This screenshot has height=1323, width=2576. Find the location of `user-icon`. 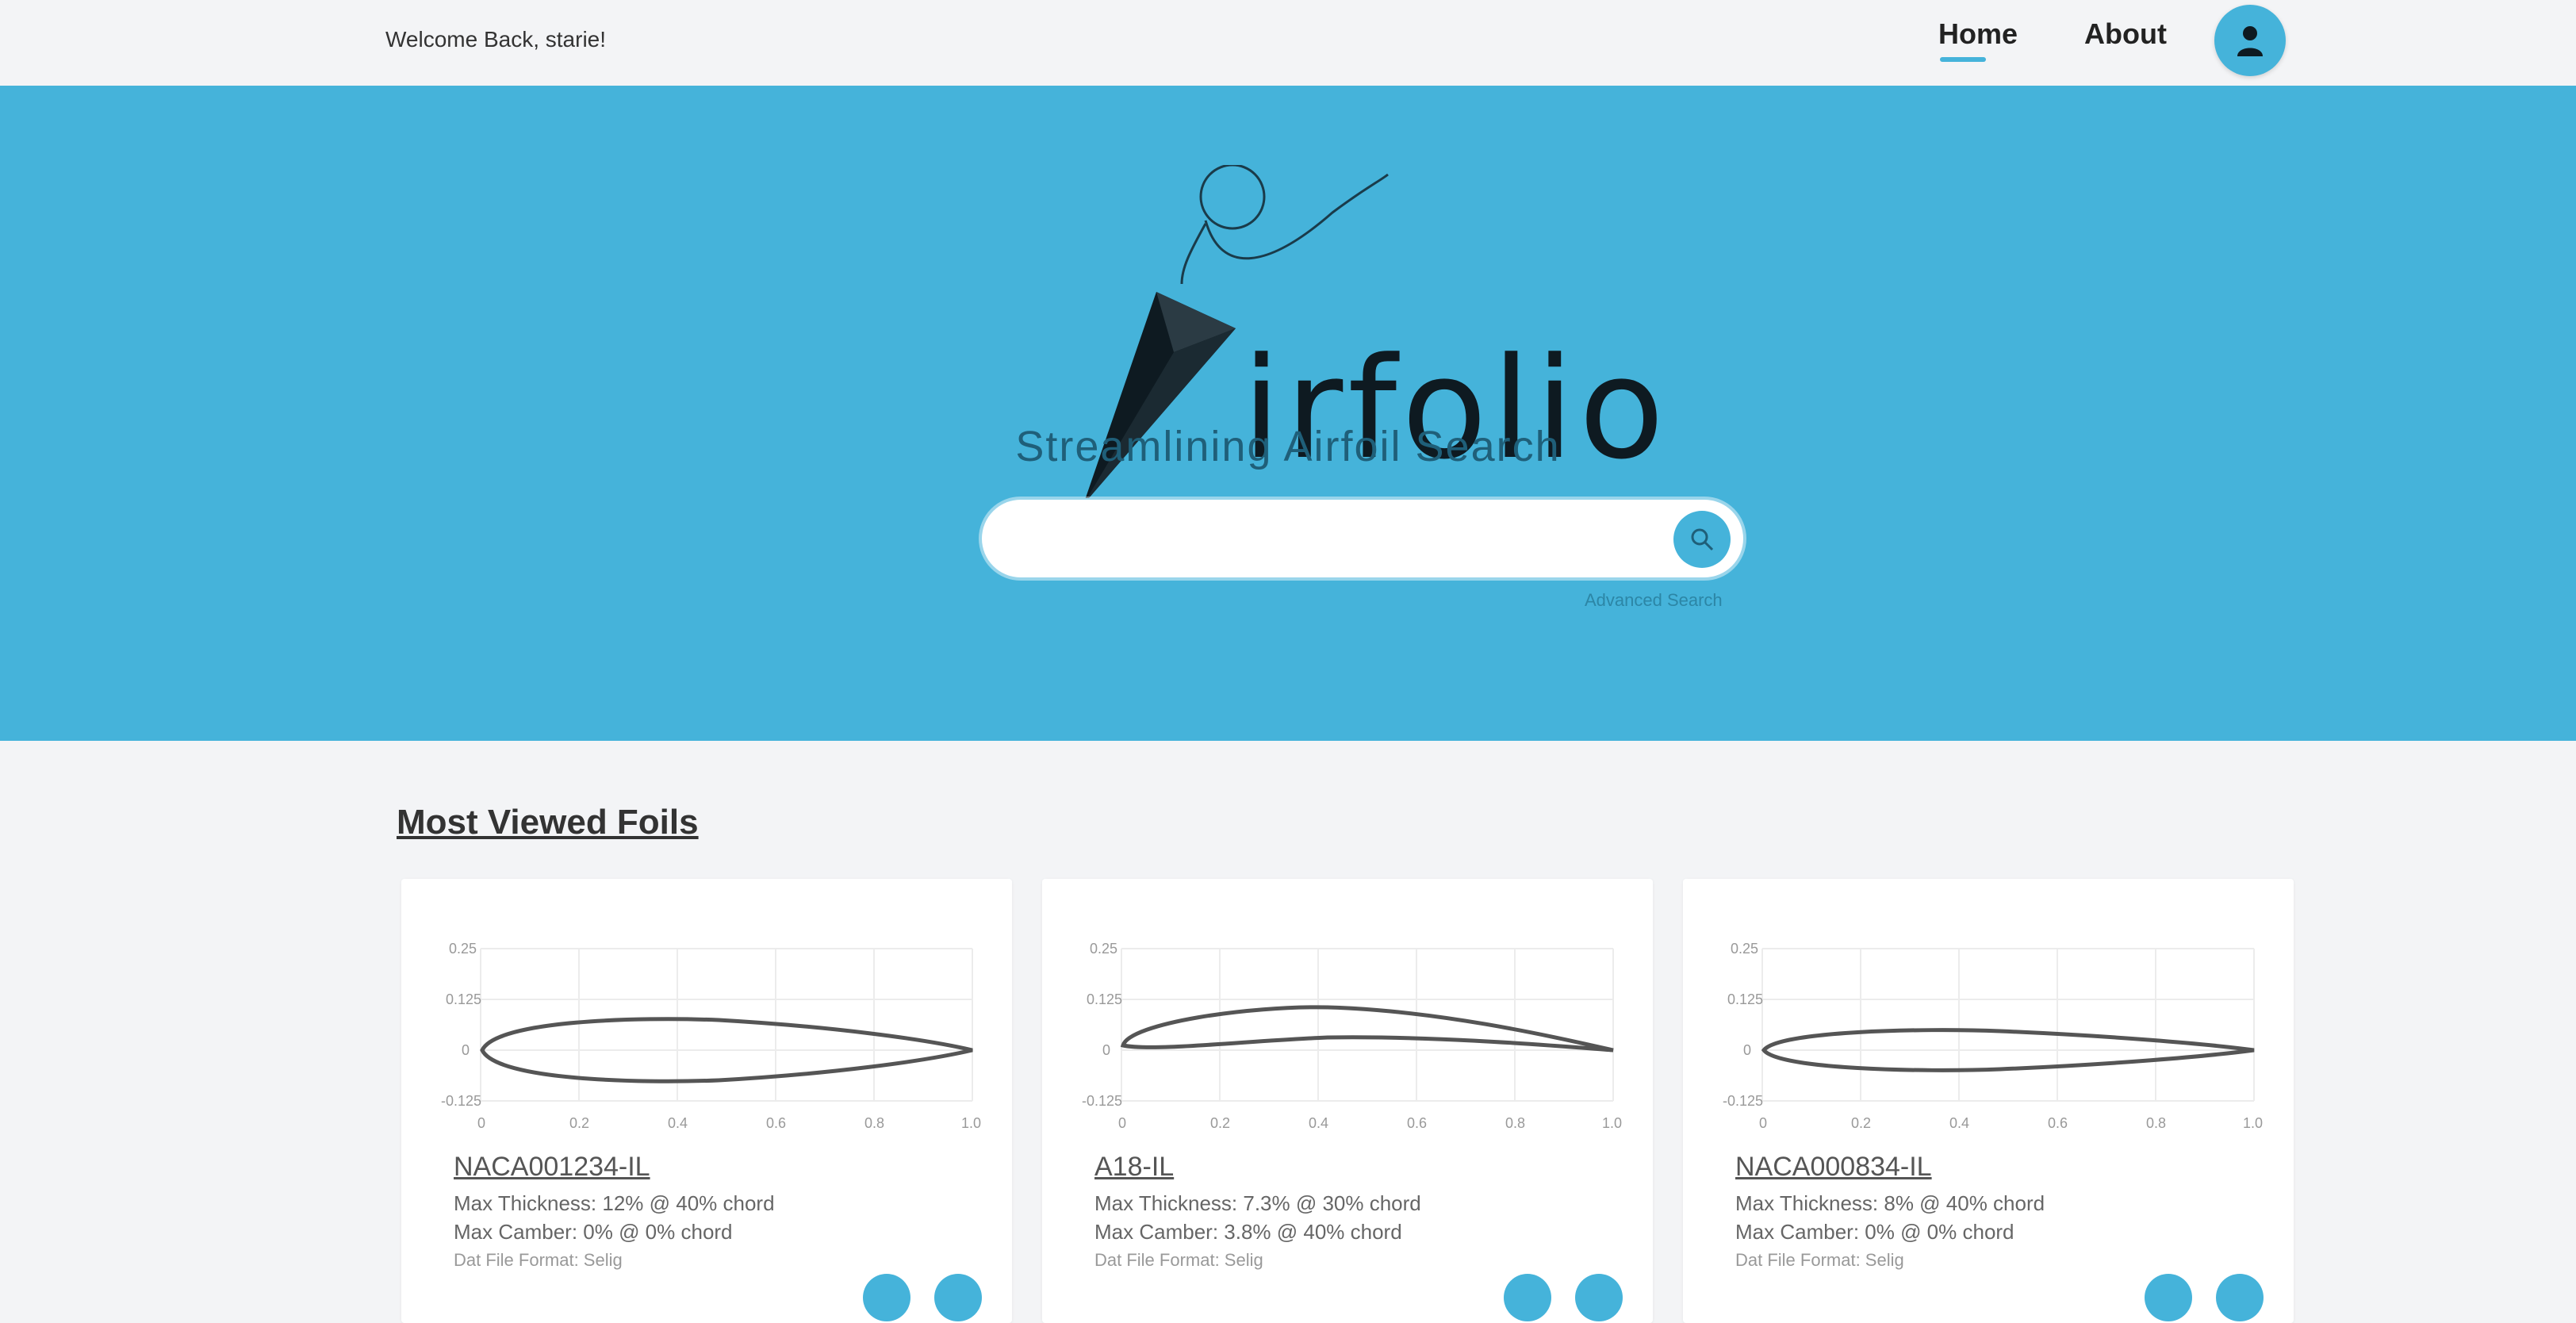

user-icon is located at coordinates (2250, 41).